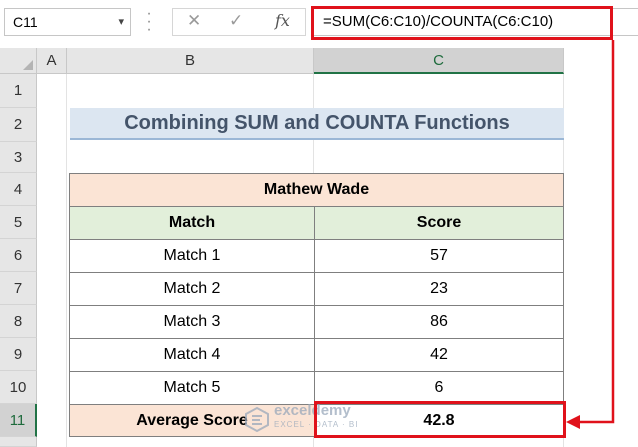  Describe the element at coordinates (192, 289) in the screenshot. I see `match-cell: Match 2` at that location.